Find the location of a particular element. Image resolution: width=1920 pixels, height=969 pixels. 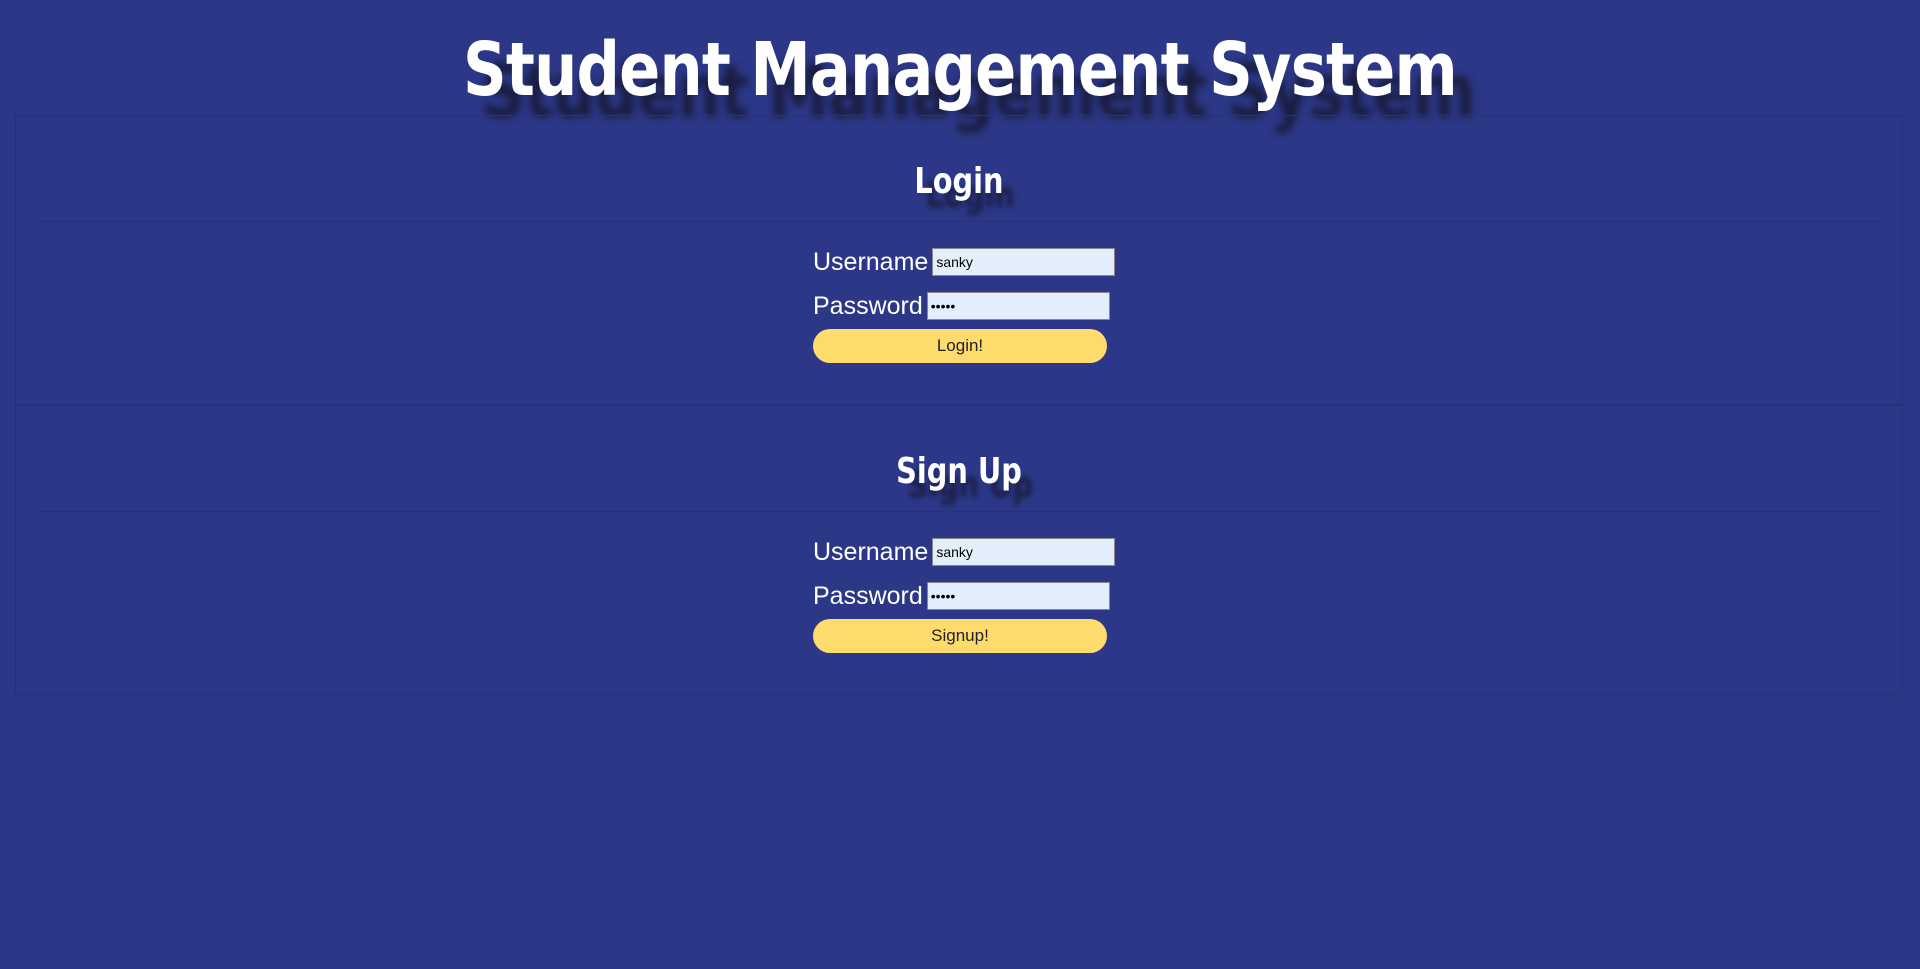

signup-divider is located at coordinates (959, 511).